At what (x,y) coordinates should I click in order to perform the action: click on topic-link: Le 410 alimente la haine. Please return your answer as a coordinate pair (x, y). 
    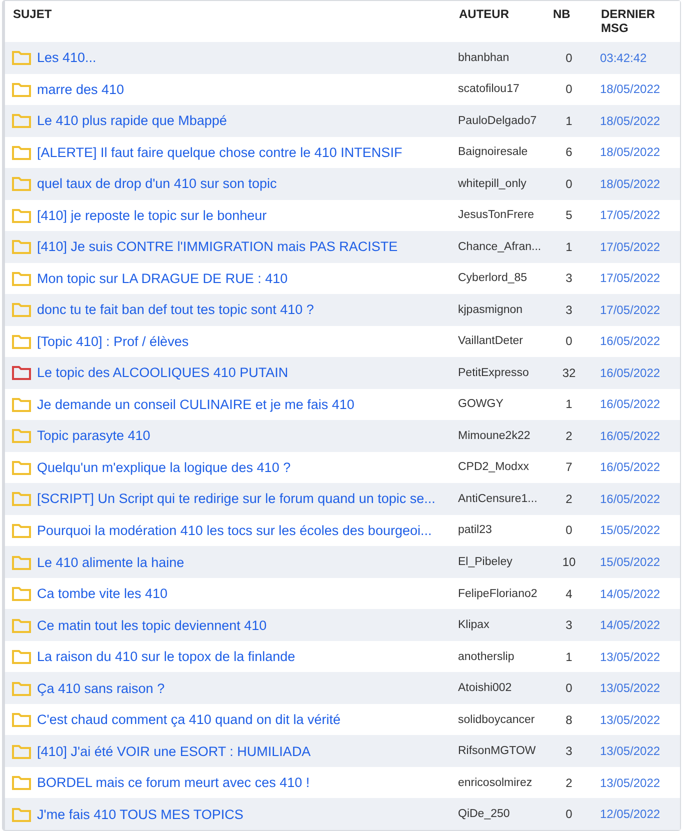
    Looking at the image, I should click on (110, 562).